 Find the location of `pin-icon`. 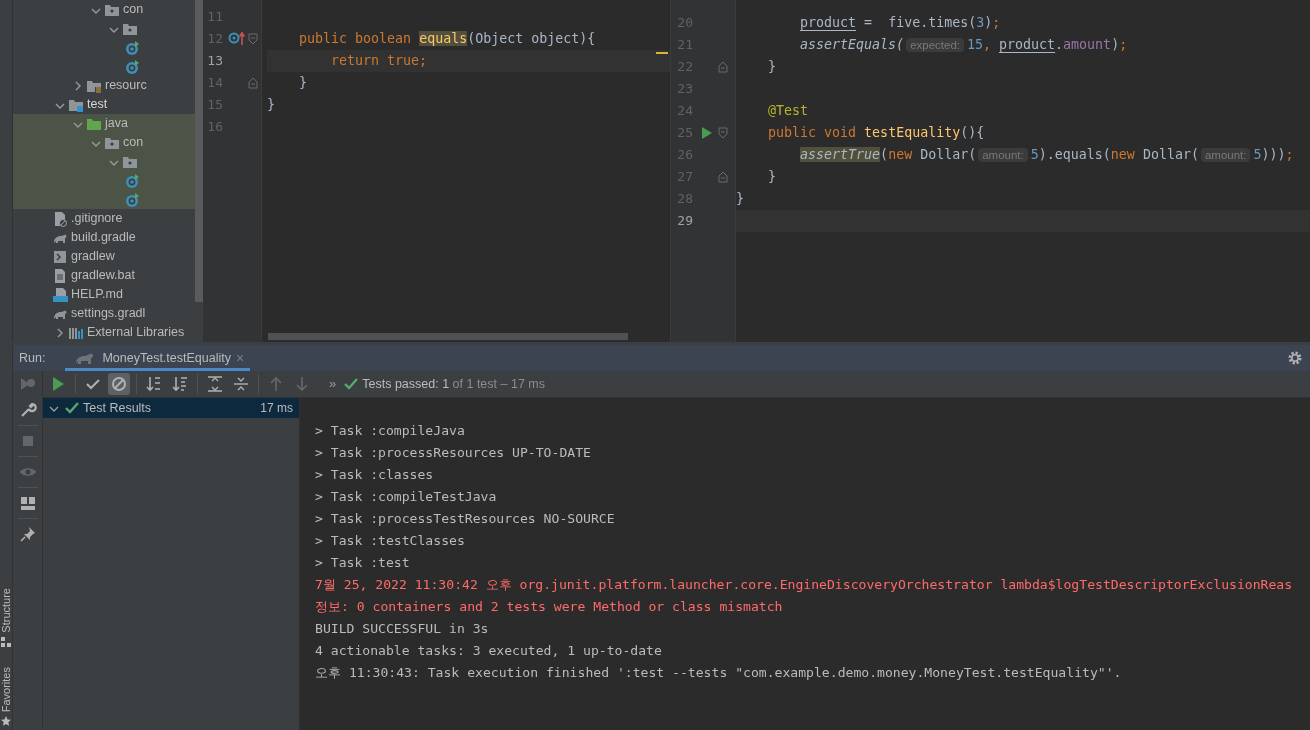

pin-icon is located at coordinates (27, 534).